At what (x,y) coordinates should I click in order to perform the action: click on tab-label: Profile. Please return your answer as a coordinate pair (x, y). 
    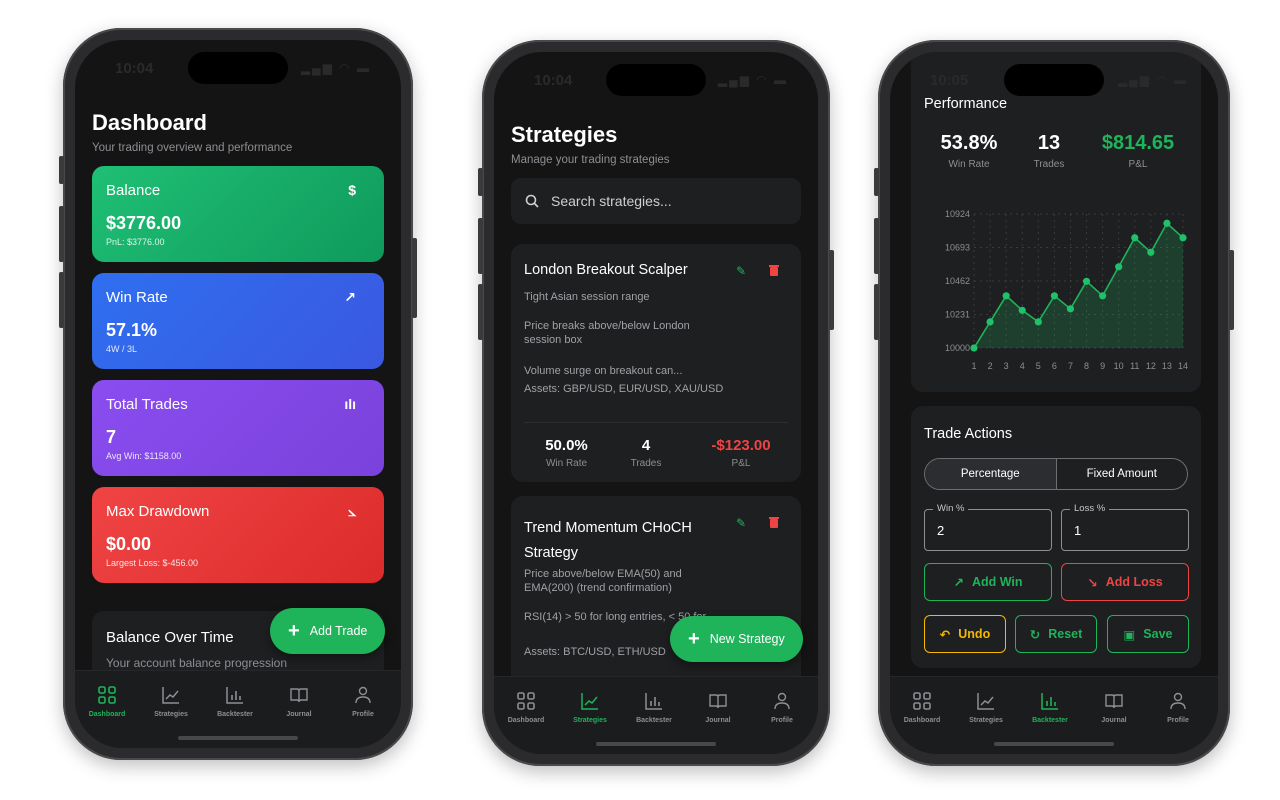
    Looking at the image, I should click on (363, 714).